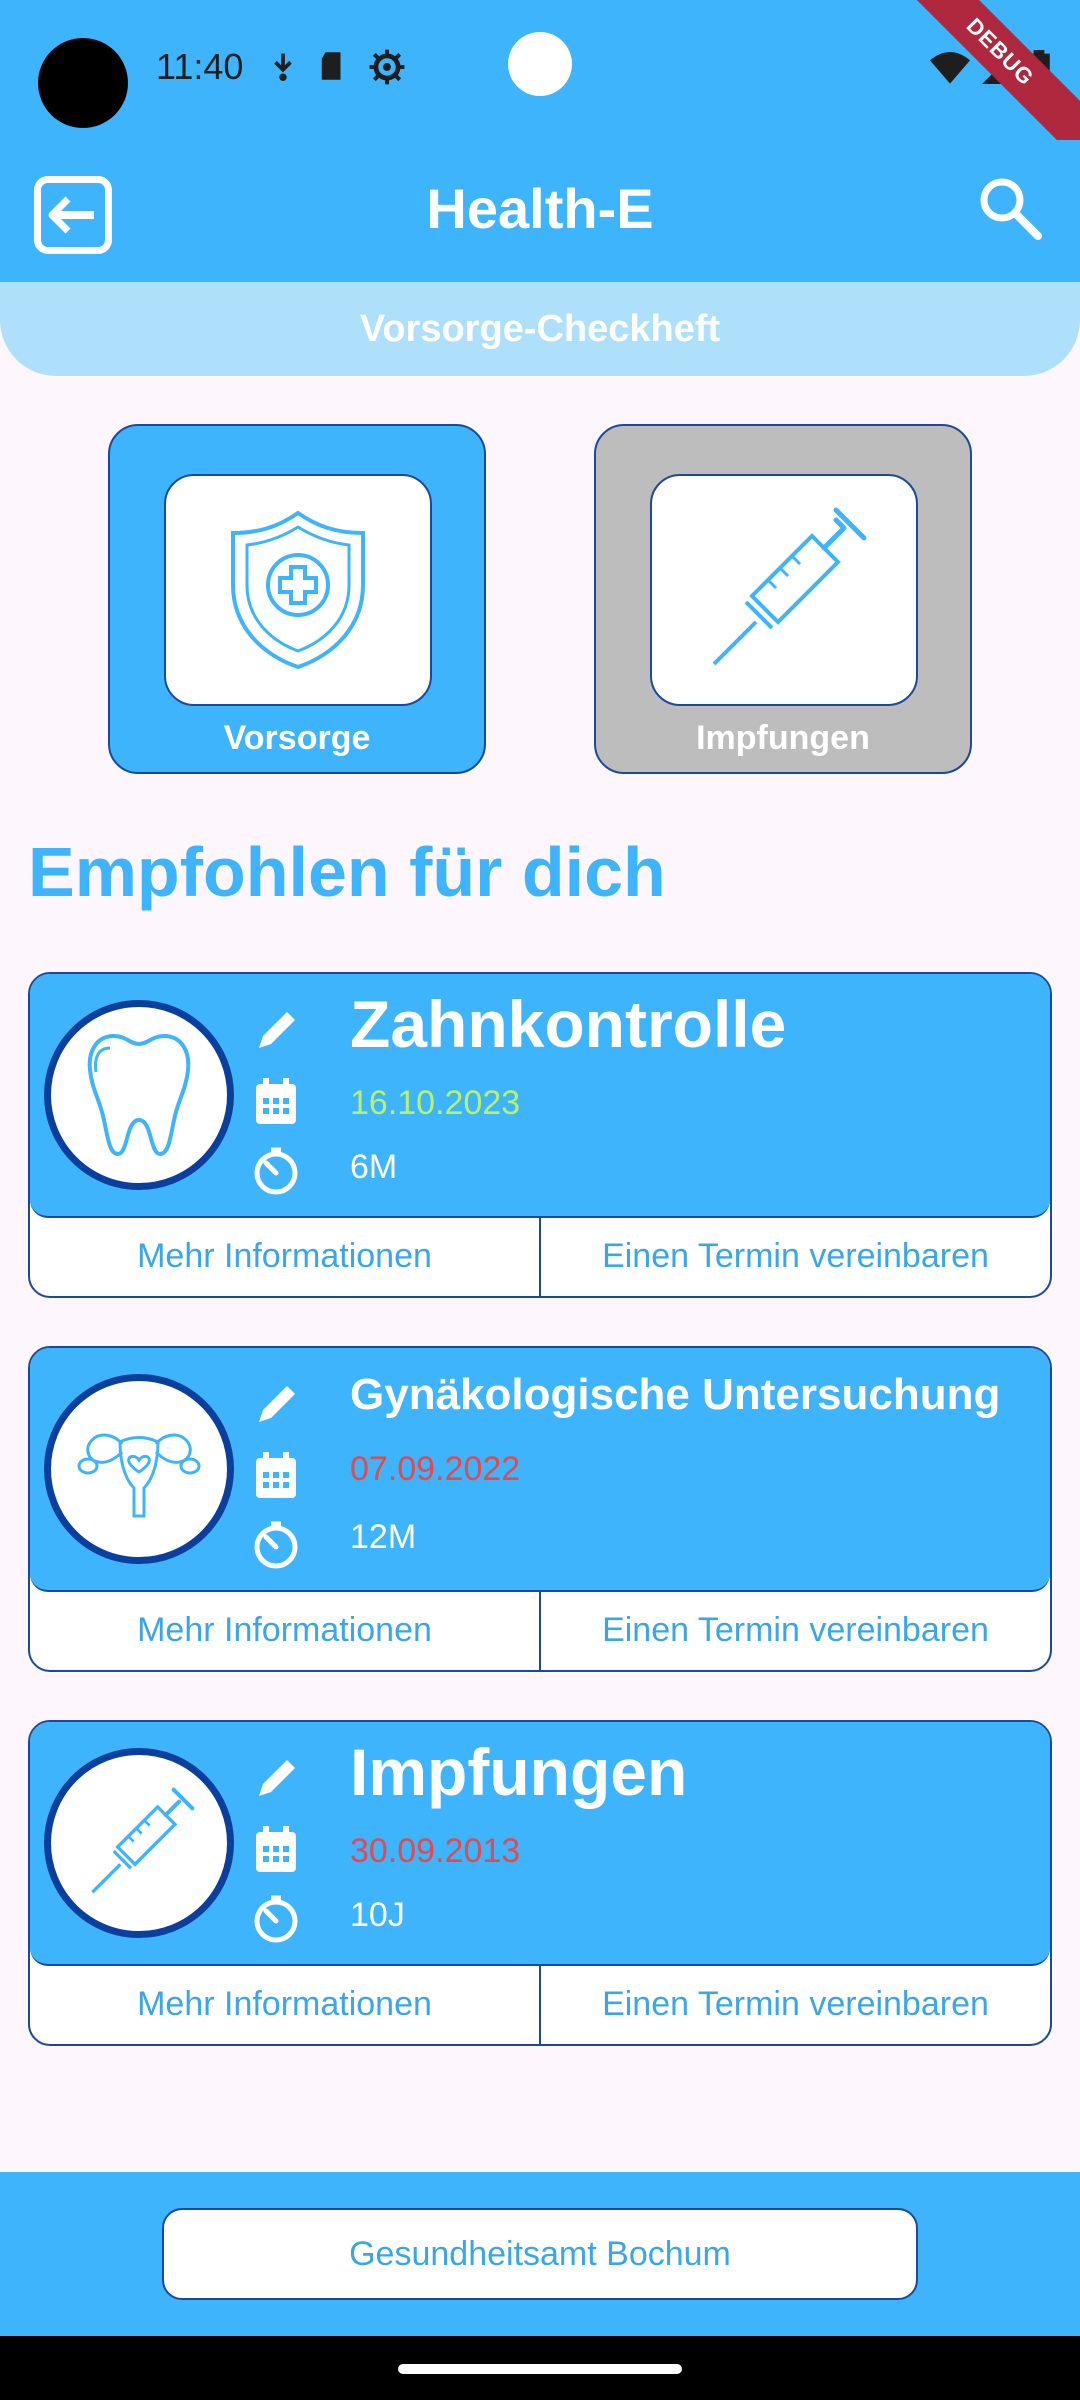 This screenshot has width=1080, height=2400. I want to click on uterus-icon, so click(139, 1475).